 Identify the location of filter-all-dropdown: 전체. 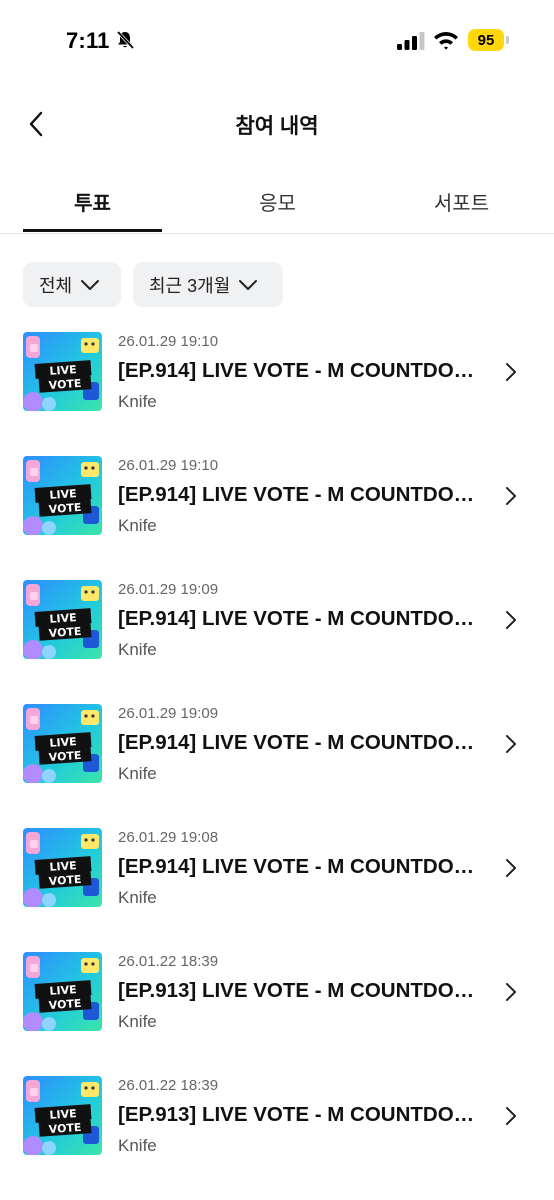
(72, 284).